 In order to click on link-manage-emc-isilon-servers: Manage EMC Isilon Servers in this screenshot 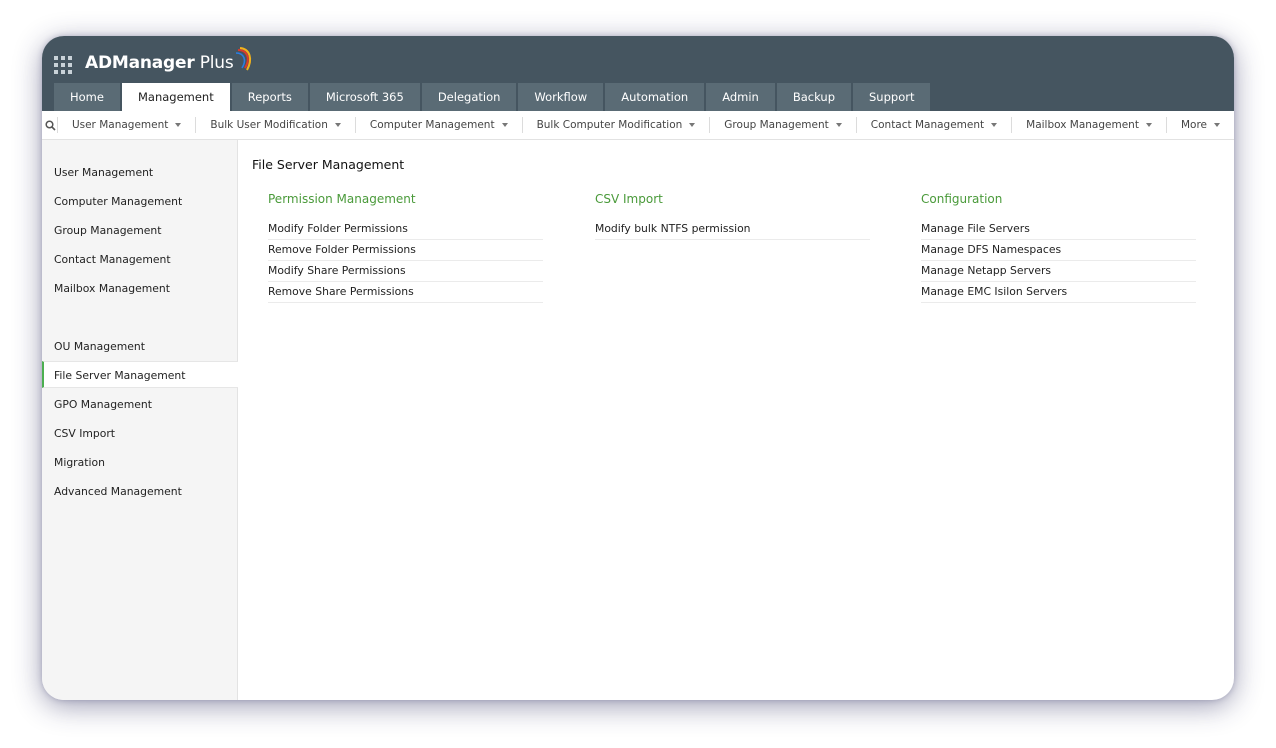, I will do `click(1058, 292)`.